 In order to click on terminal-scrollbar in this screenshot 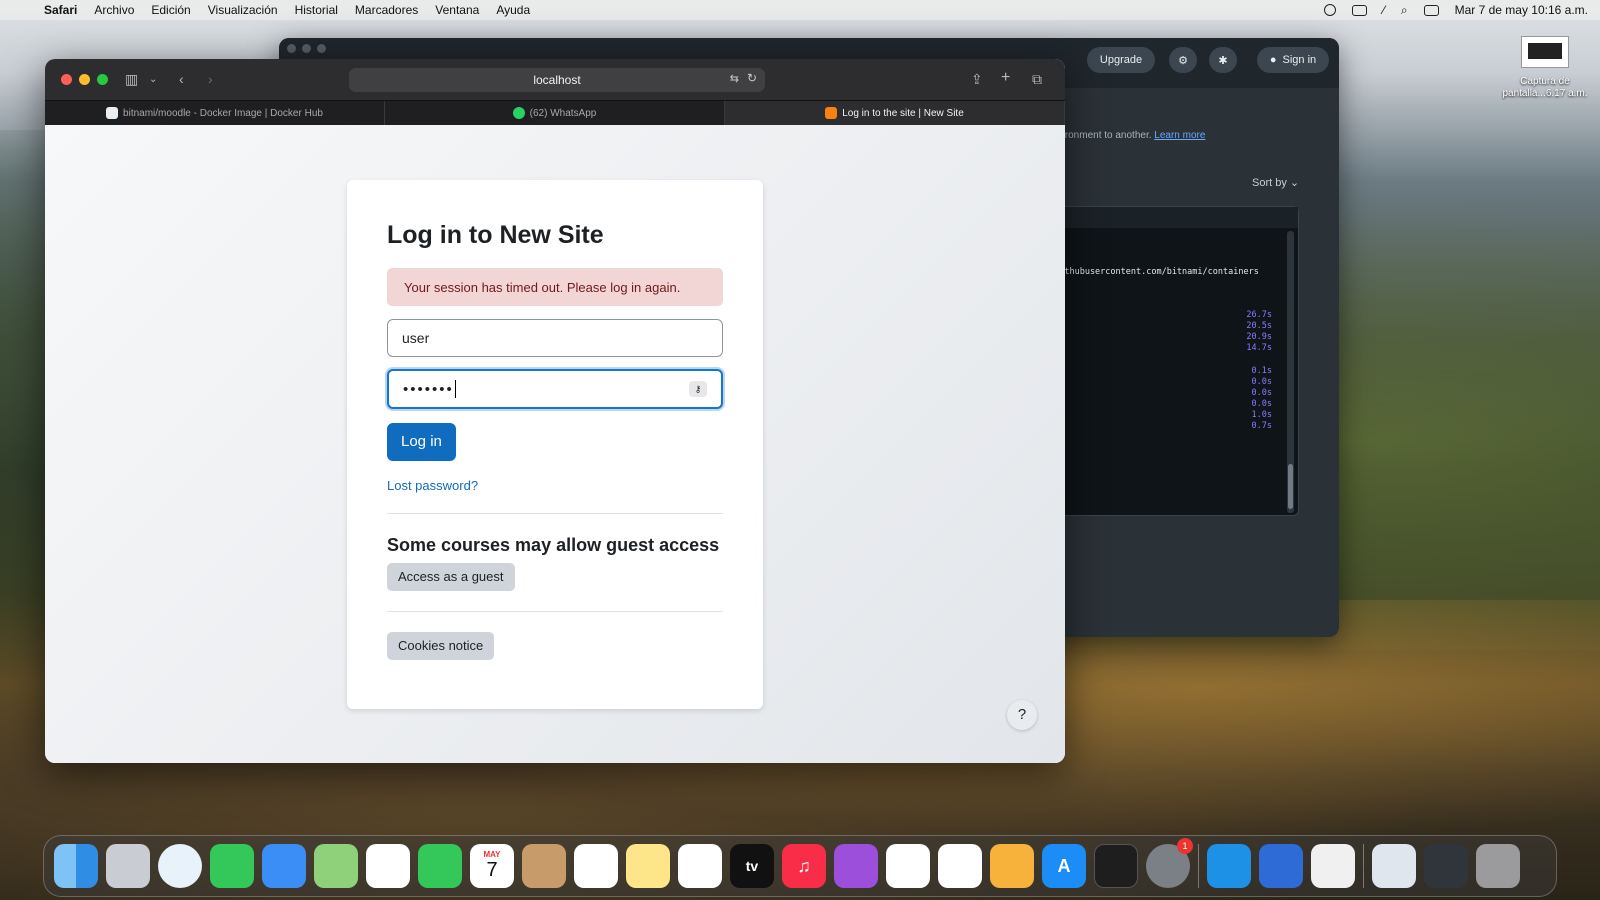, I will do `click(1290, 372)`.